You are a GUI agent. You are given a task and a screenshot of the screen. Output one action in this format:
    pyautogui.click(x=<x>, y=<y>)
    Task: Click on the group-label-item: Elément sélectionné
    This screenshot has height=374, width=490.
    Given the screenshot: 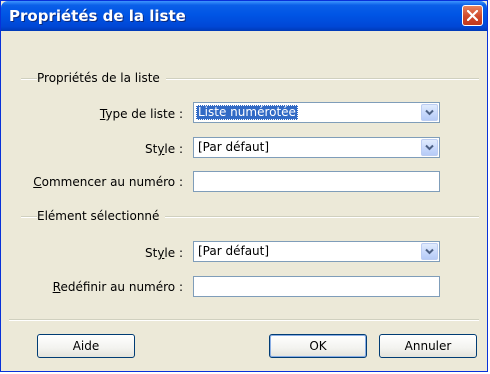 What is the action you would take?
    pyautogui.click(x=101, y=216)
    